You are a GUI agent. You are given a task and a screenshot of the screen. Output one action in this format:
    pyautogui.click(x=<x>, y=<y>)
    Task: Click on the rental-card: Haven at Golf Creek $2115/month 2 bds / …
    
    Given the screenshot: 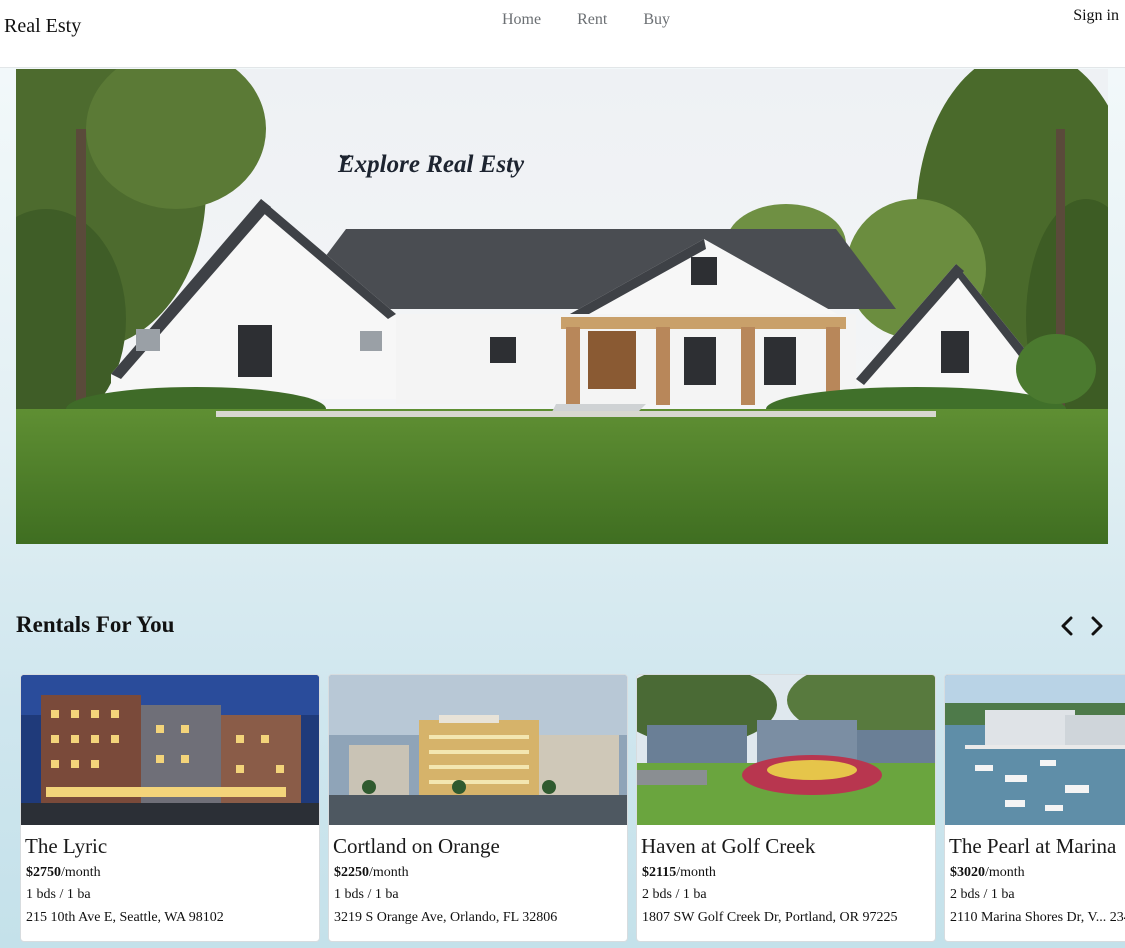 What is the action you would take?
    pyautogui.click(x=786, y=808)
    